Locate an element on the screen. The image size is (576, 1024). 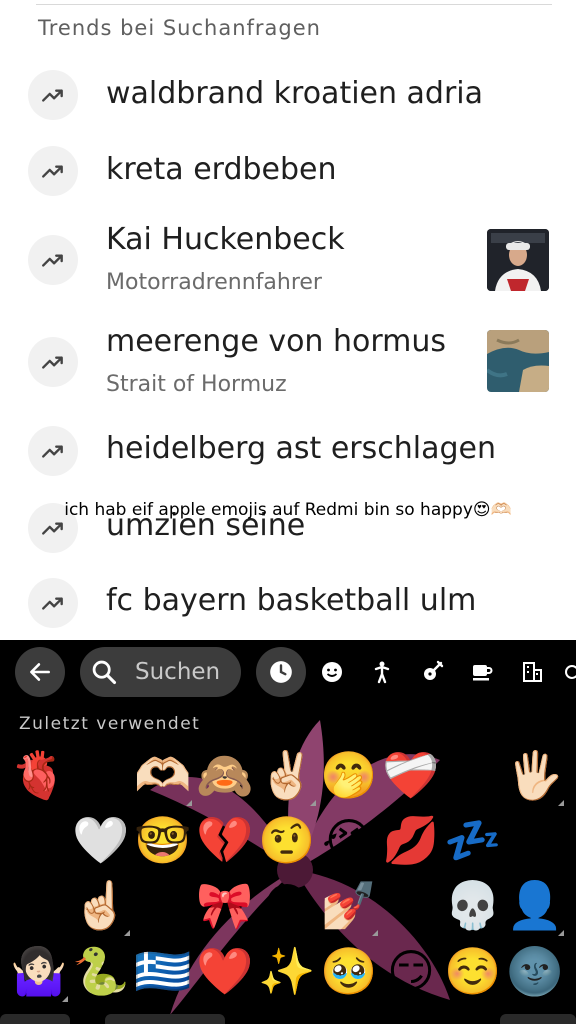
emoji-key: ✌🏻 is located at coordinates (287, 775).